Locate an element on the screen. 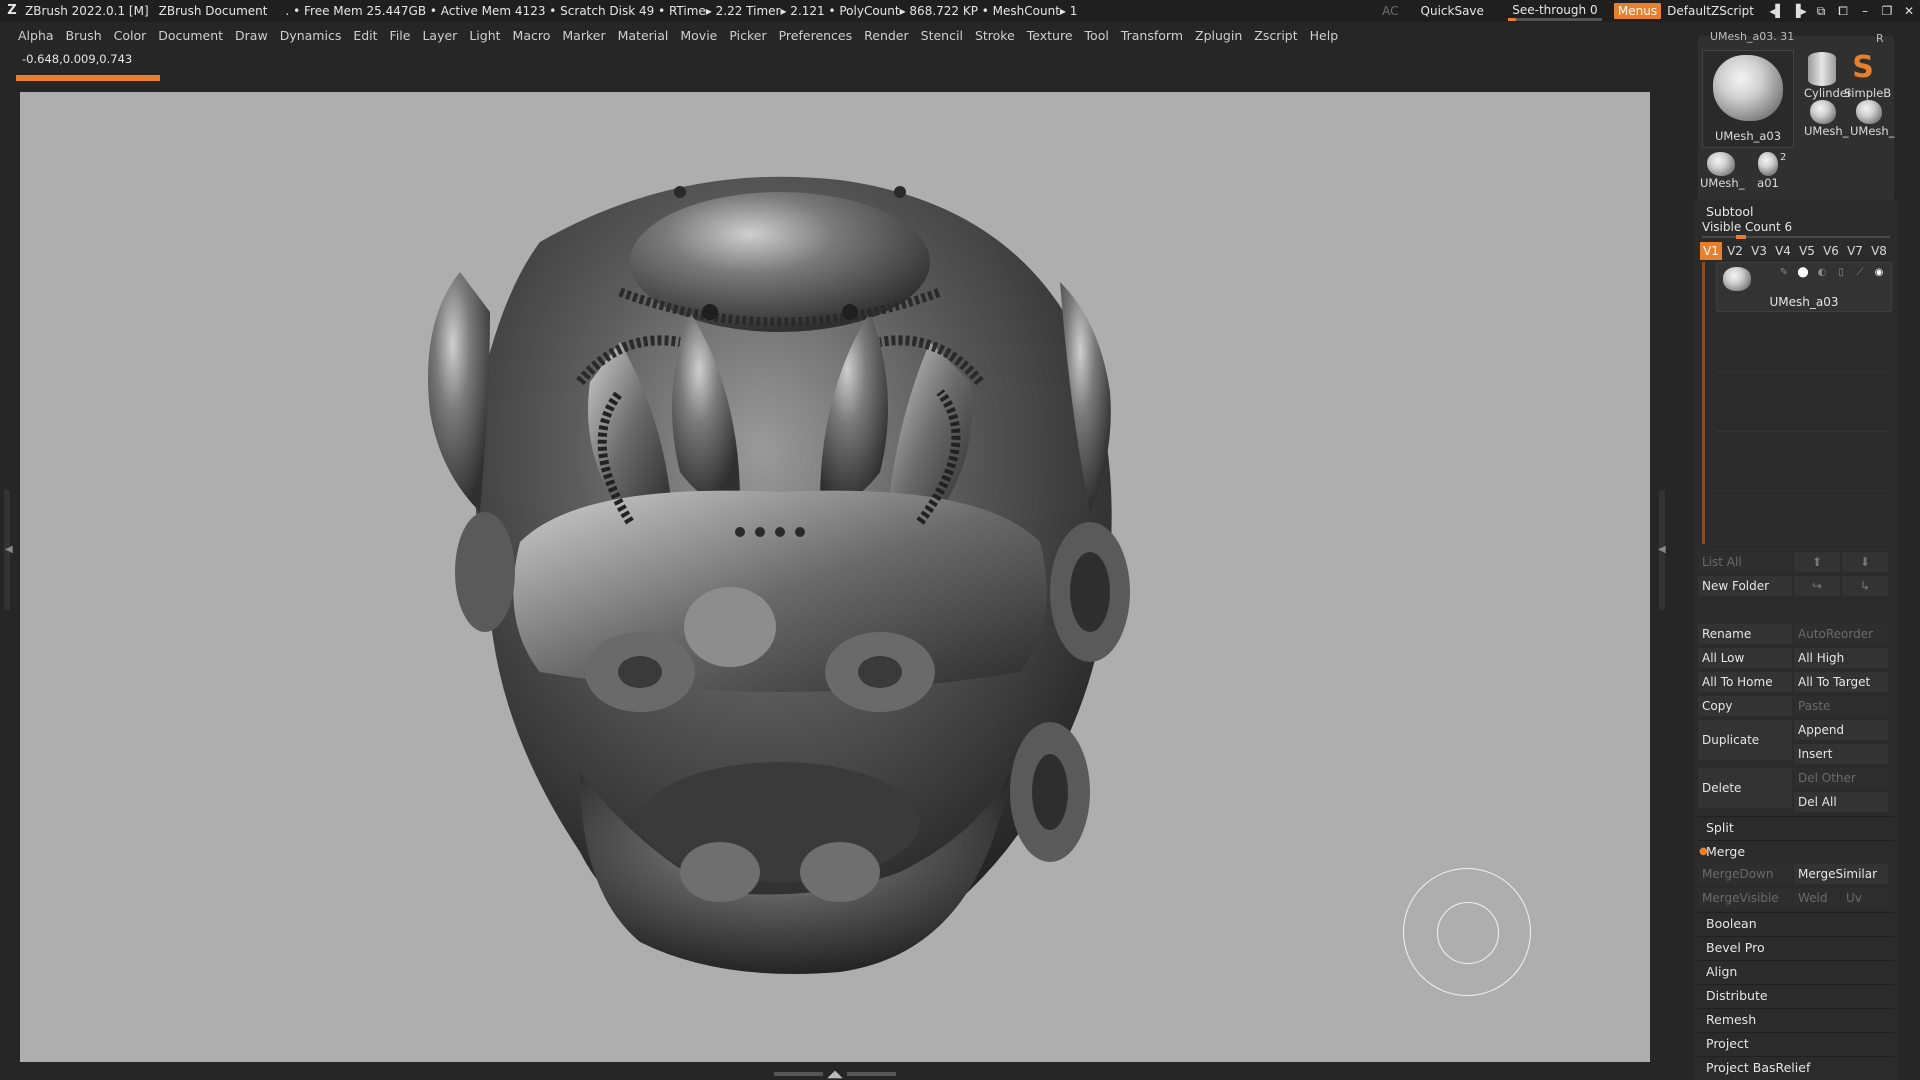 This screenshot has height=1080, width=1920. menu-preferences: Preferences is located at coordinates (816, 35).